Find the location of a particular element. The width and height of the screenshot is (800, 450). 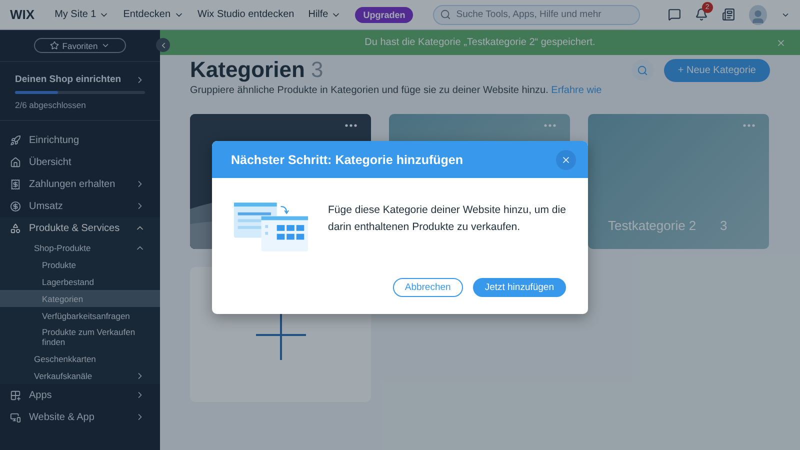

sidebar-item: Produkte is located at coordinates (80, 264).